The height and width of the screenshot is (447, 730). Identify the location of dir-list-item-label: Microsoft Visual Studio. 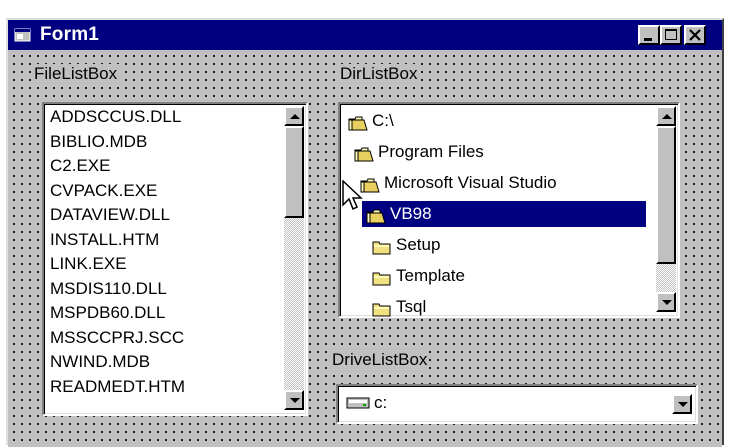
(470, 182).